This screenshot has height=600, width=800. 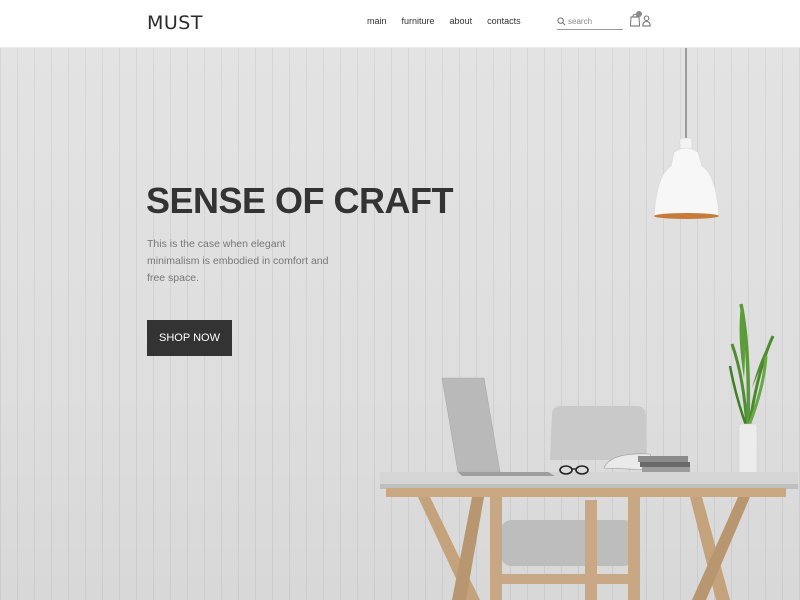 What do you see at coordinates (686, 182) in the screenshot?
I see `pendant-lamp` at bounding box center [686, 182].